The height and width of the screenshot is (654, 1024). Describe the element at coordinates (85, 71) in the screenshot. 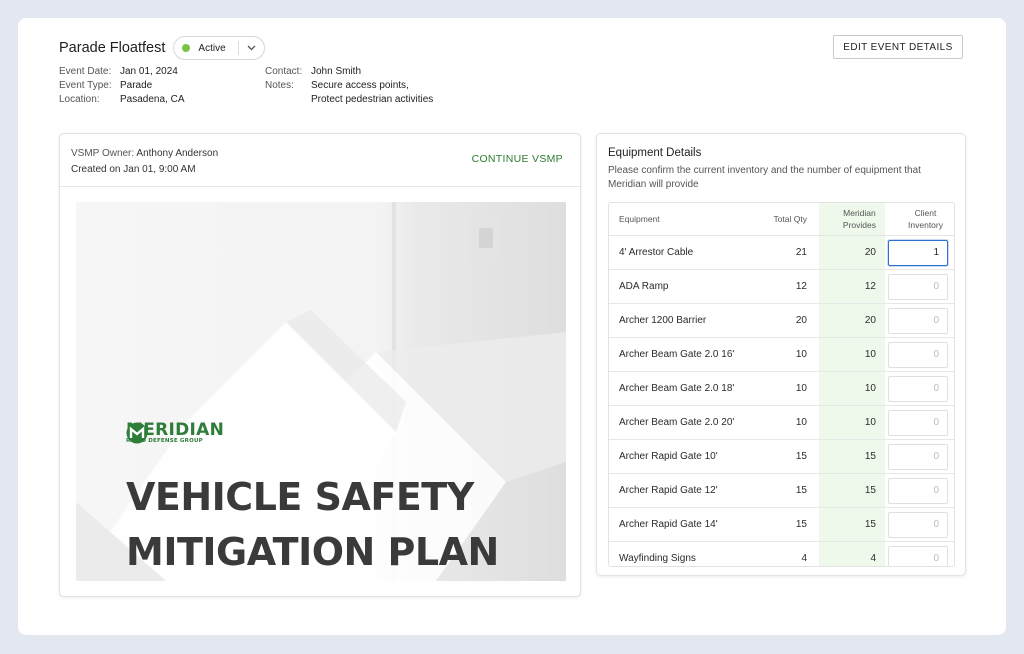

I see `event-date-label: Event Date:` at that location.